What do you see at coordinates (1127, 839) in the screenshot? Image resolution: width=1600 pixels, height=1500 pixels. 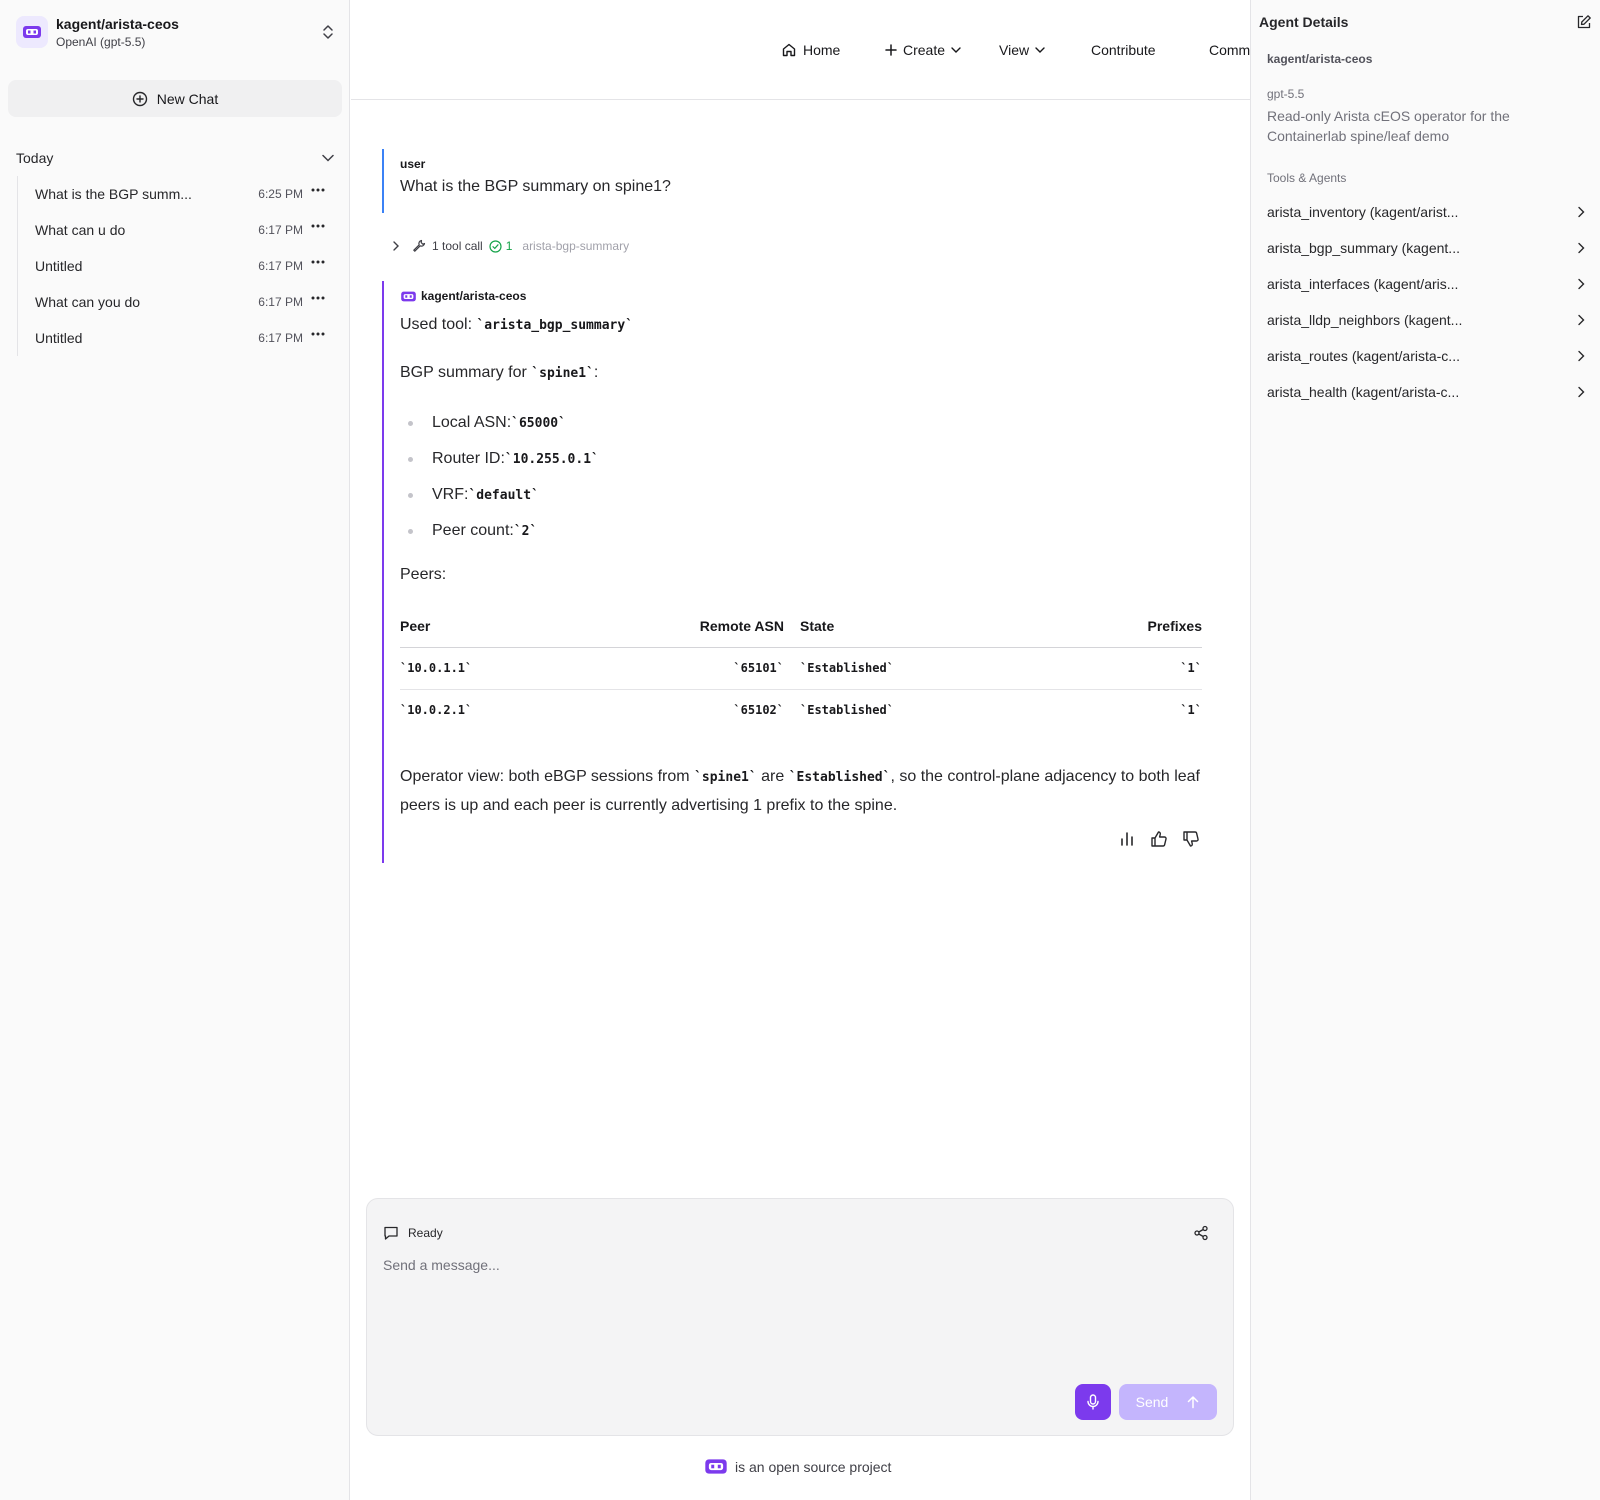 I see `bar-chart-icon` at bounding box center [1127, 839].